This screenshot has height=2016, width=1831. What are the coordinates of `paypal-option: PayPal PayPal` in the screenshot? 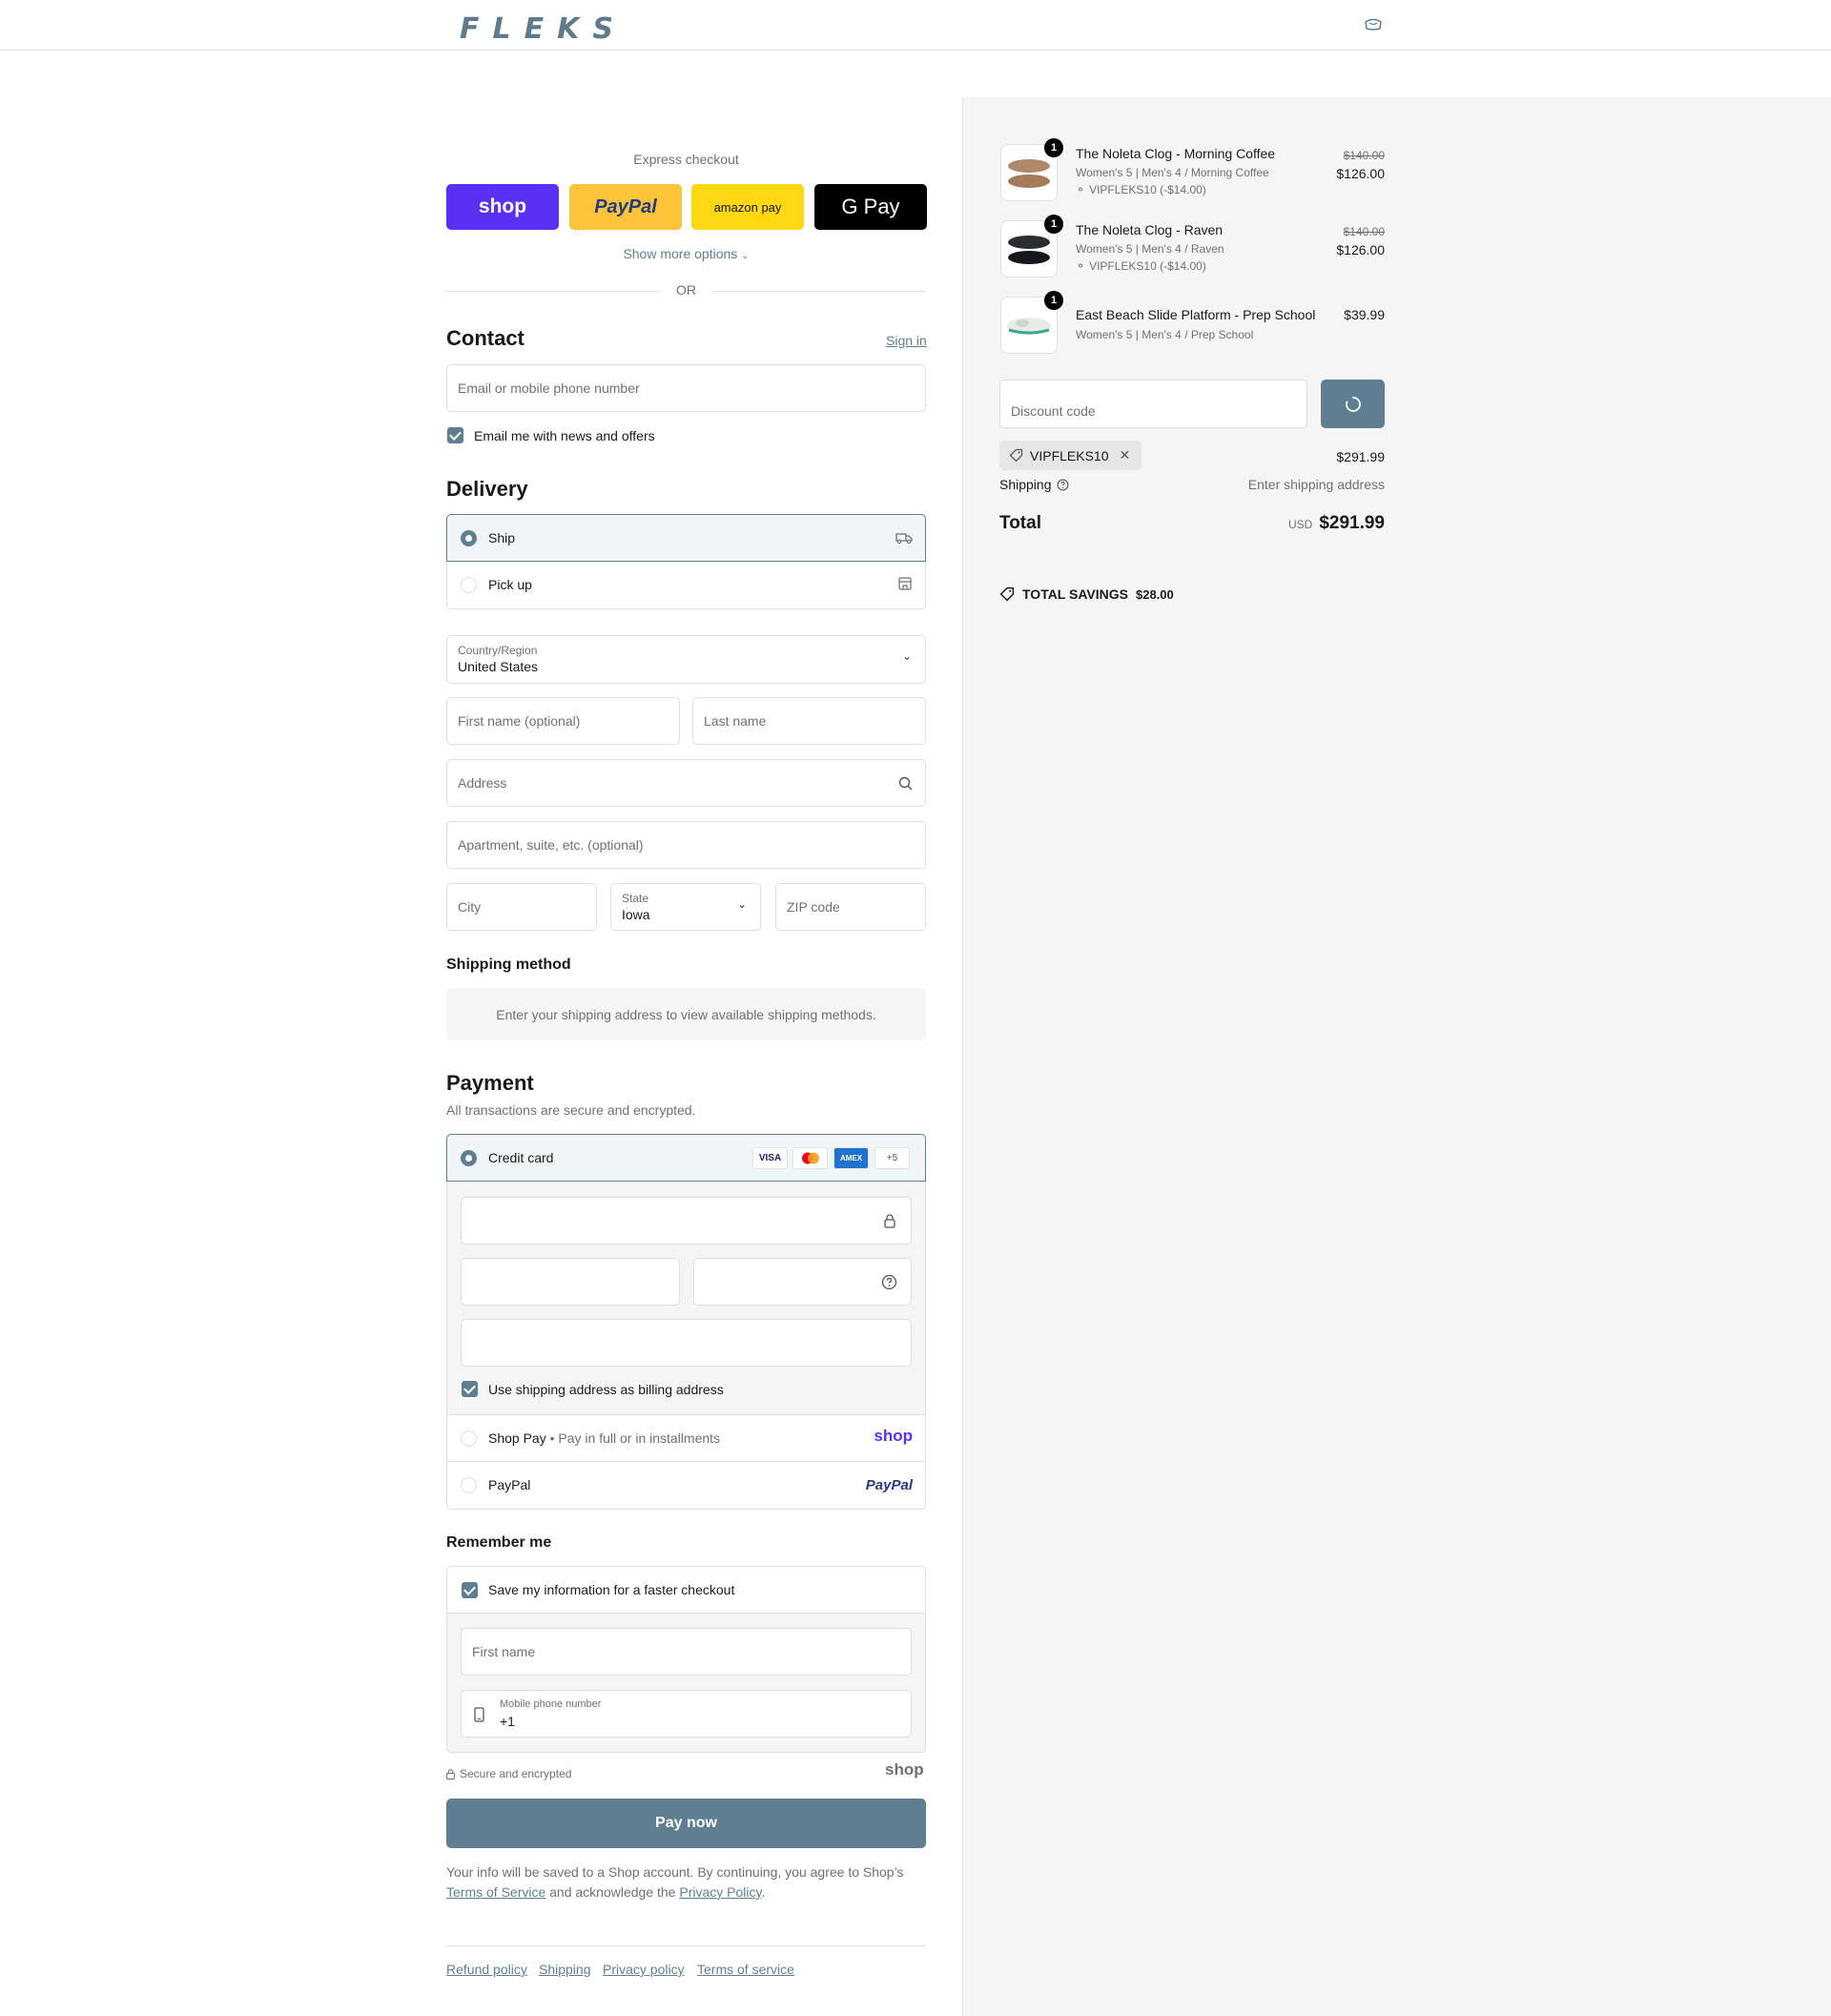 It's located at (686, 1486).